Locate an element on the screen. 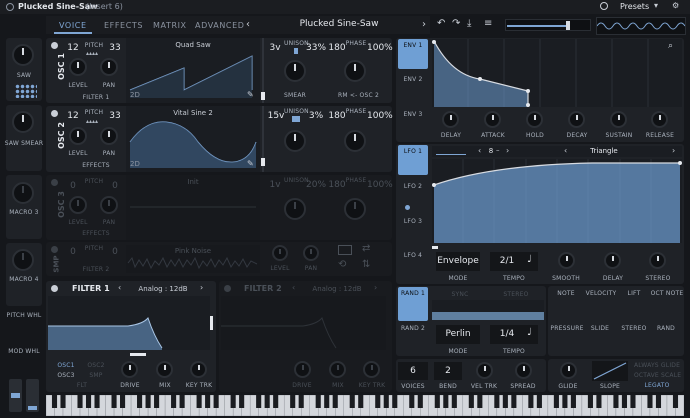  filter1-drive-knob is located at coordinates (129, 369).